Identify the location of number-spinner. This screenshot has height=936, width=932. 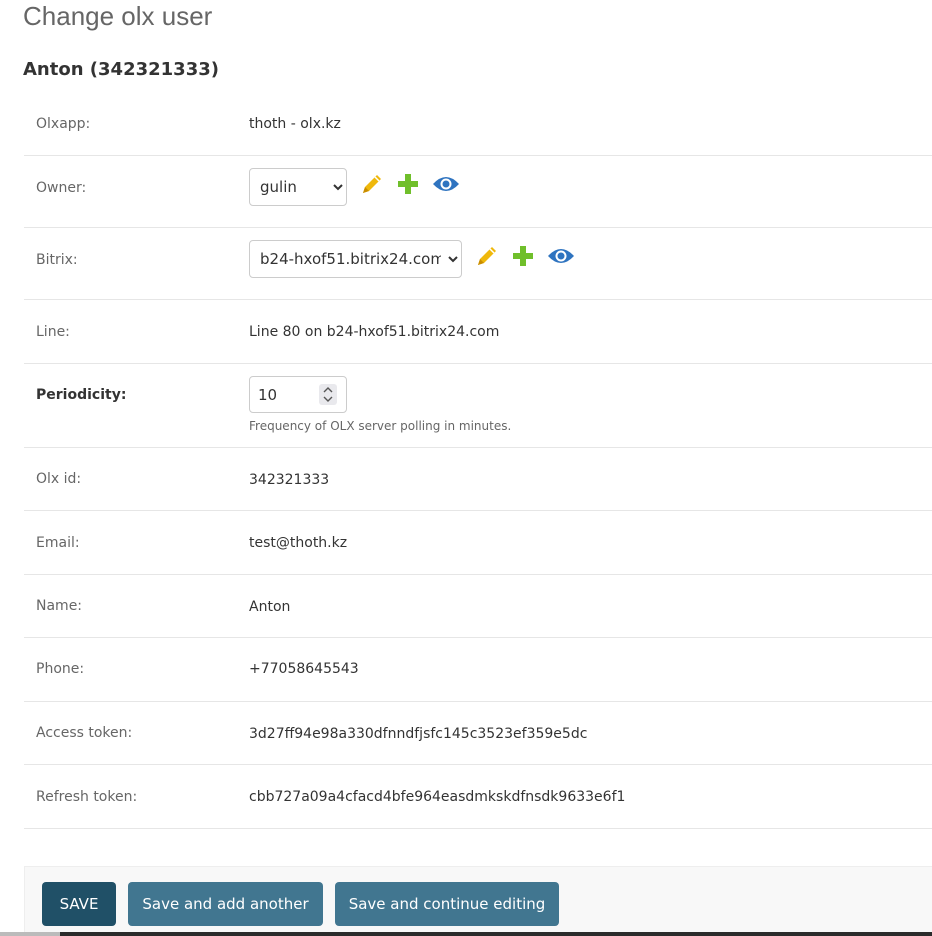
(328, 394).